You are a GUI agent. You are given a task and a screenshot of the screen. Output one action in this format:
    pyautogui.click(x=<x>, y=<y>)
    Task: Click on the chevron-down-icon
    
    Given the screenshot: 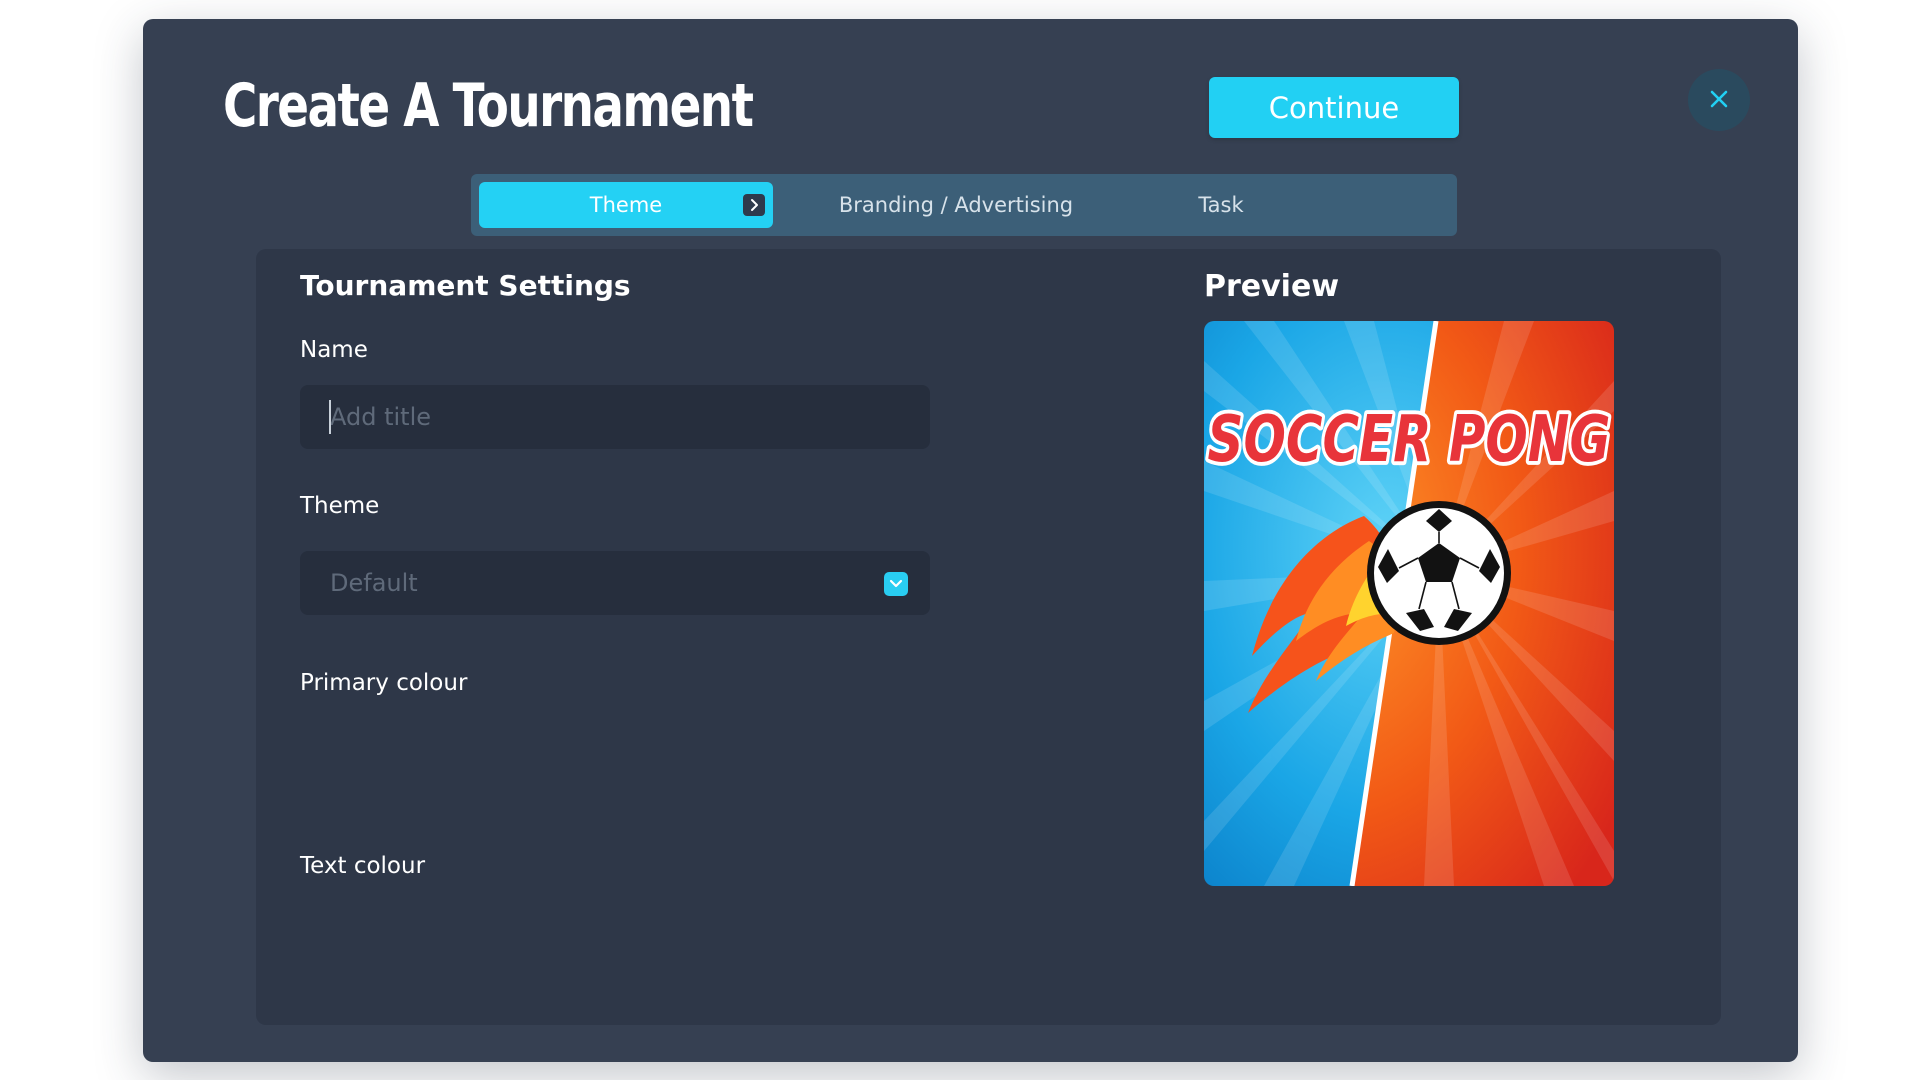 What is the action you would take?
    pyautogui.click(x=896, y=584)
    